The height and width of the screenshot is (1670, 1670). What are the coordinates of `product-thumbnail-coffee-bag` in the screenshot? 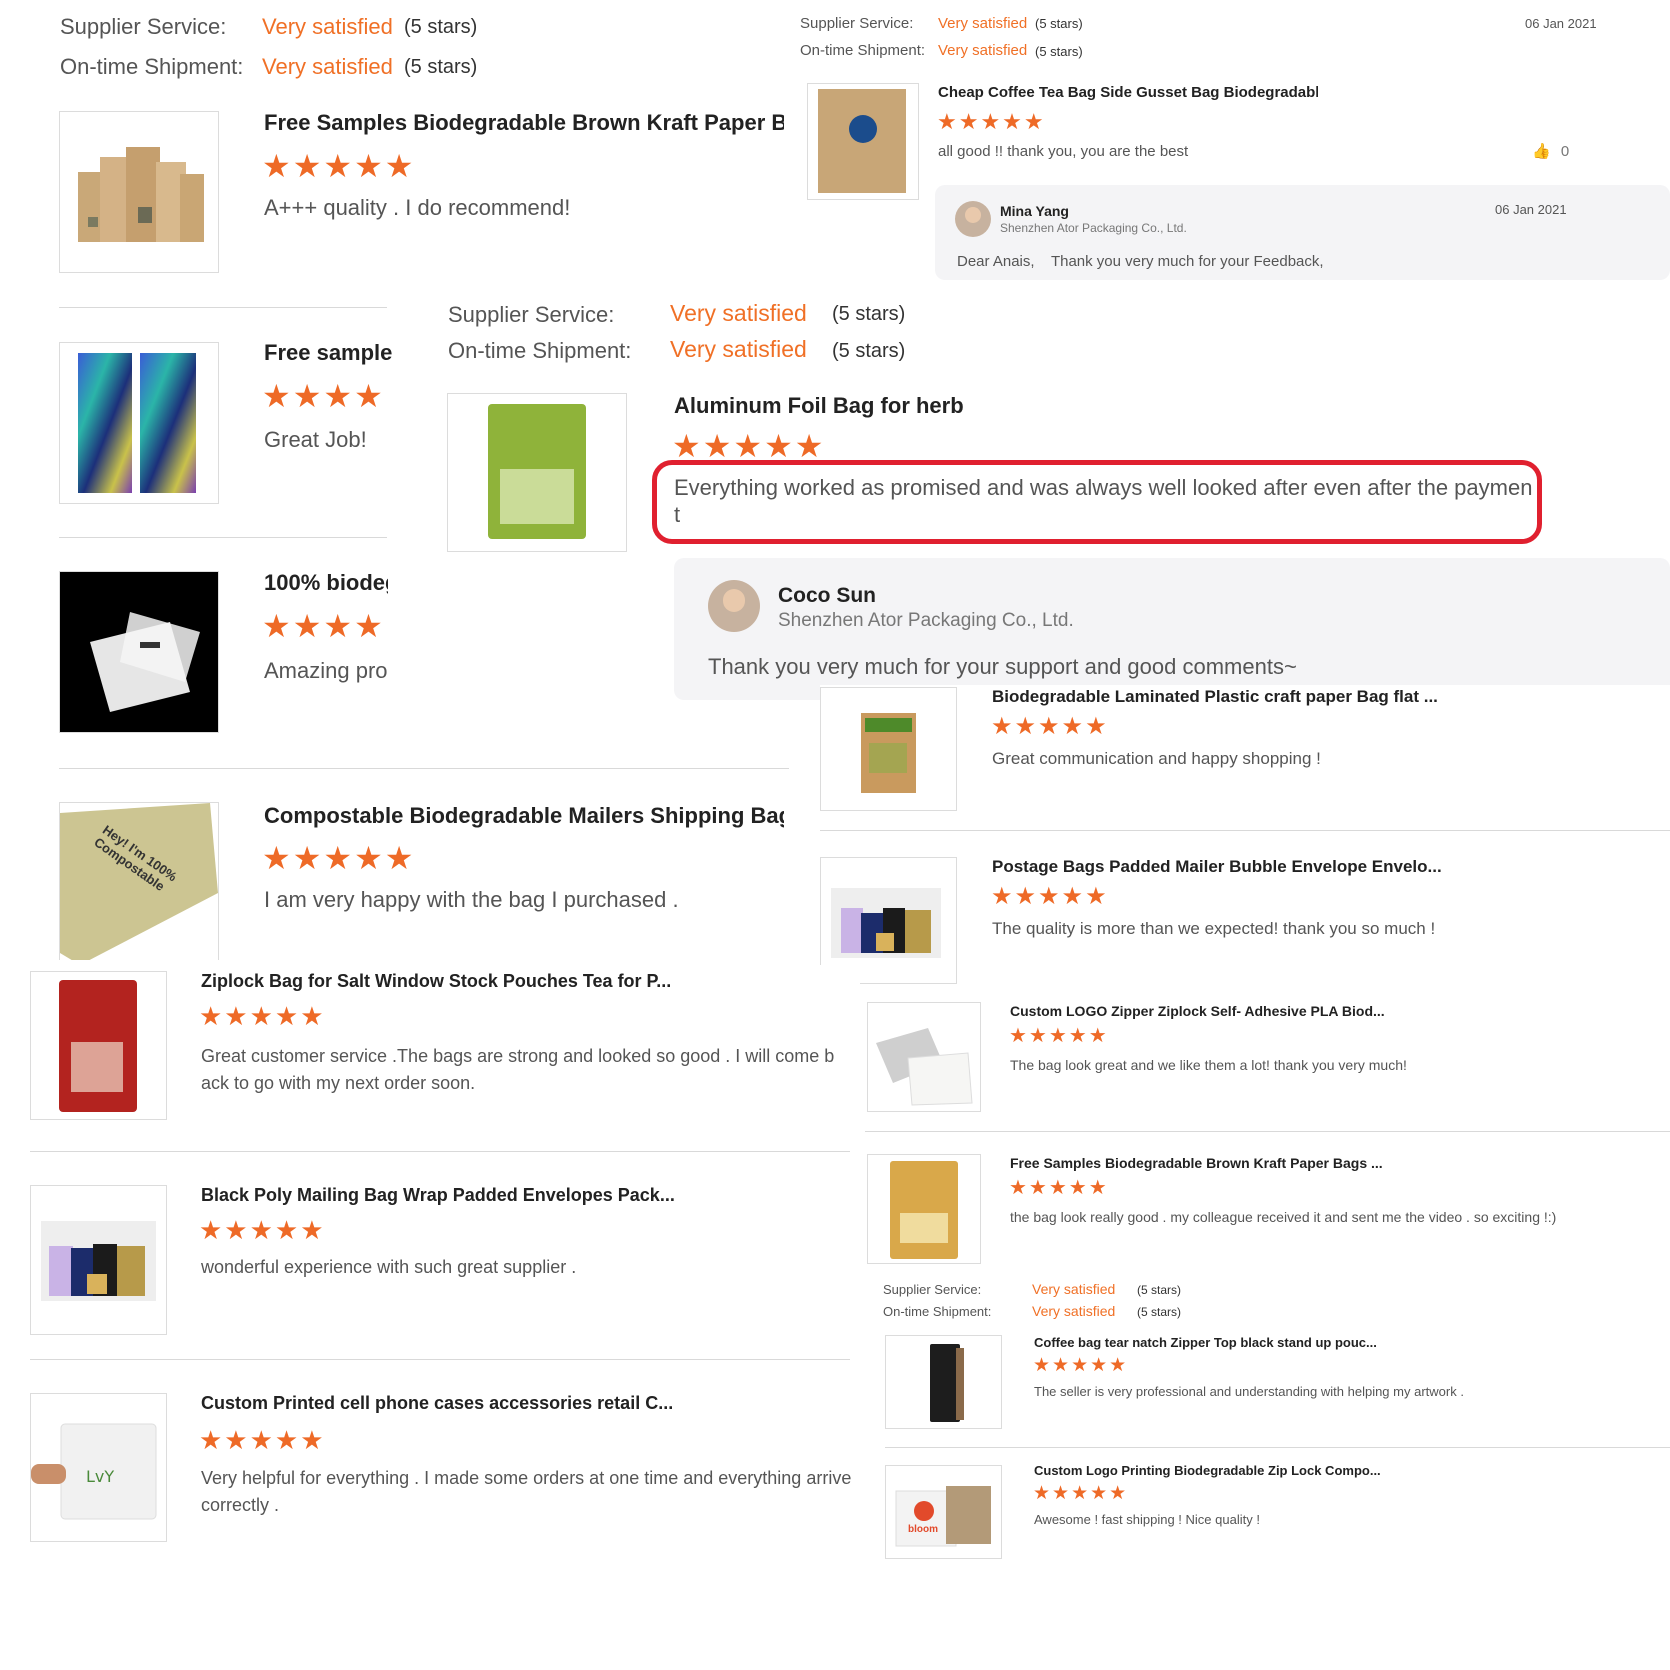 It's located at (863, 141).